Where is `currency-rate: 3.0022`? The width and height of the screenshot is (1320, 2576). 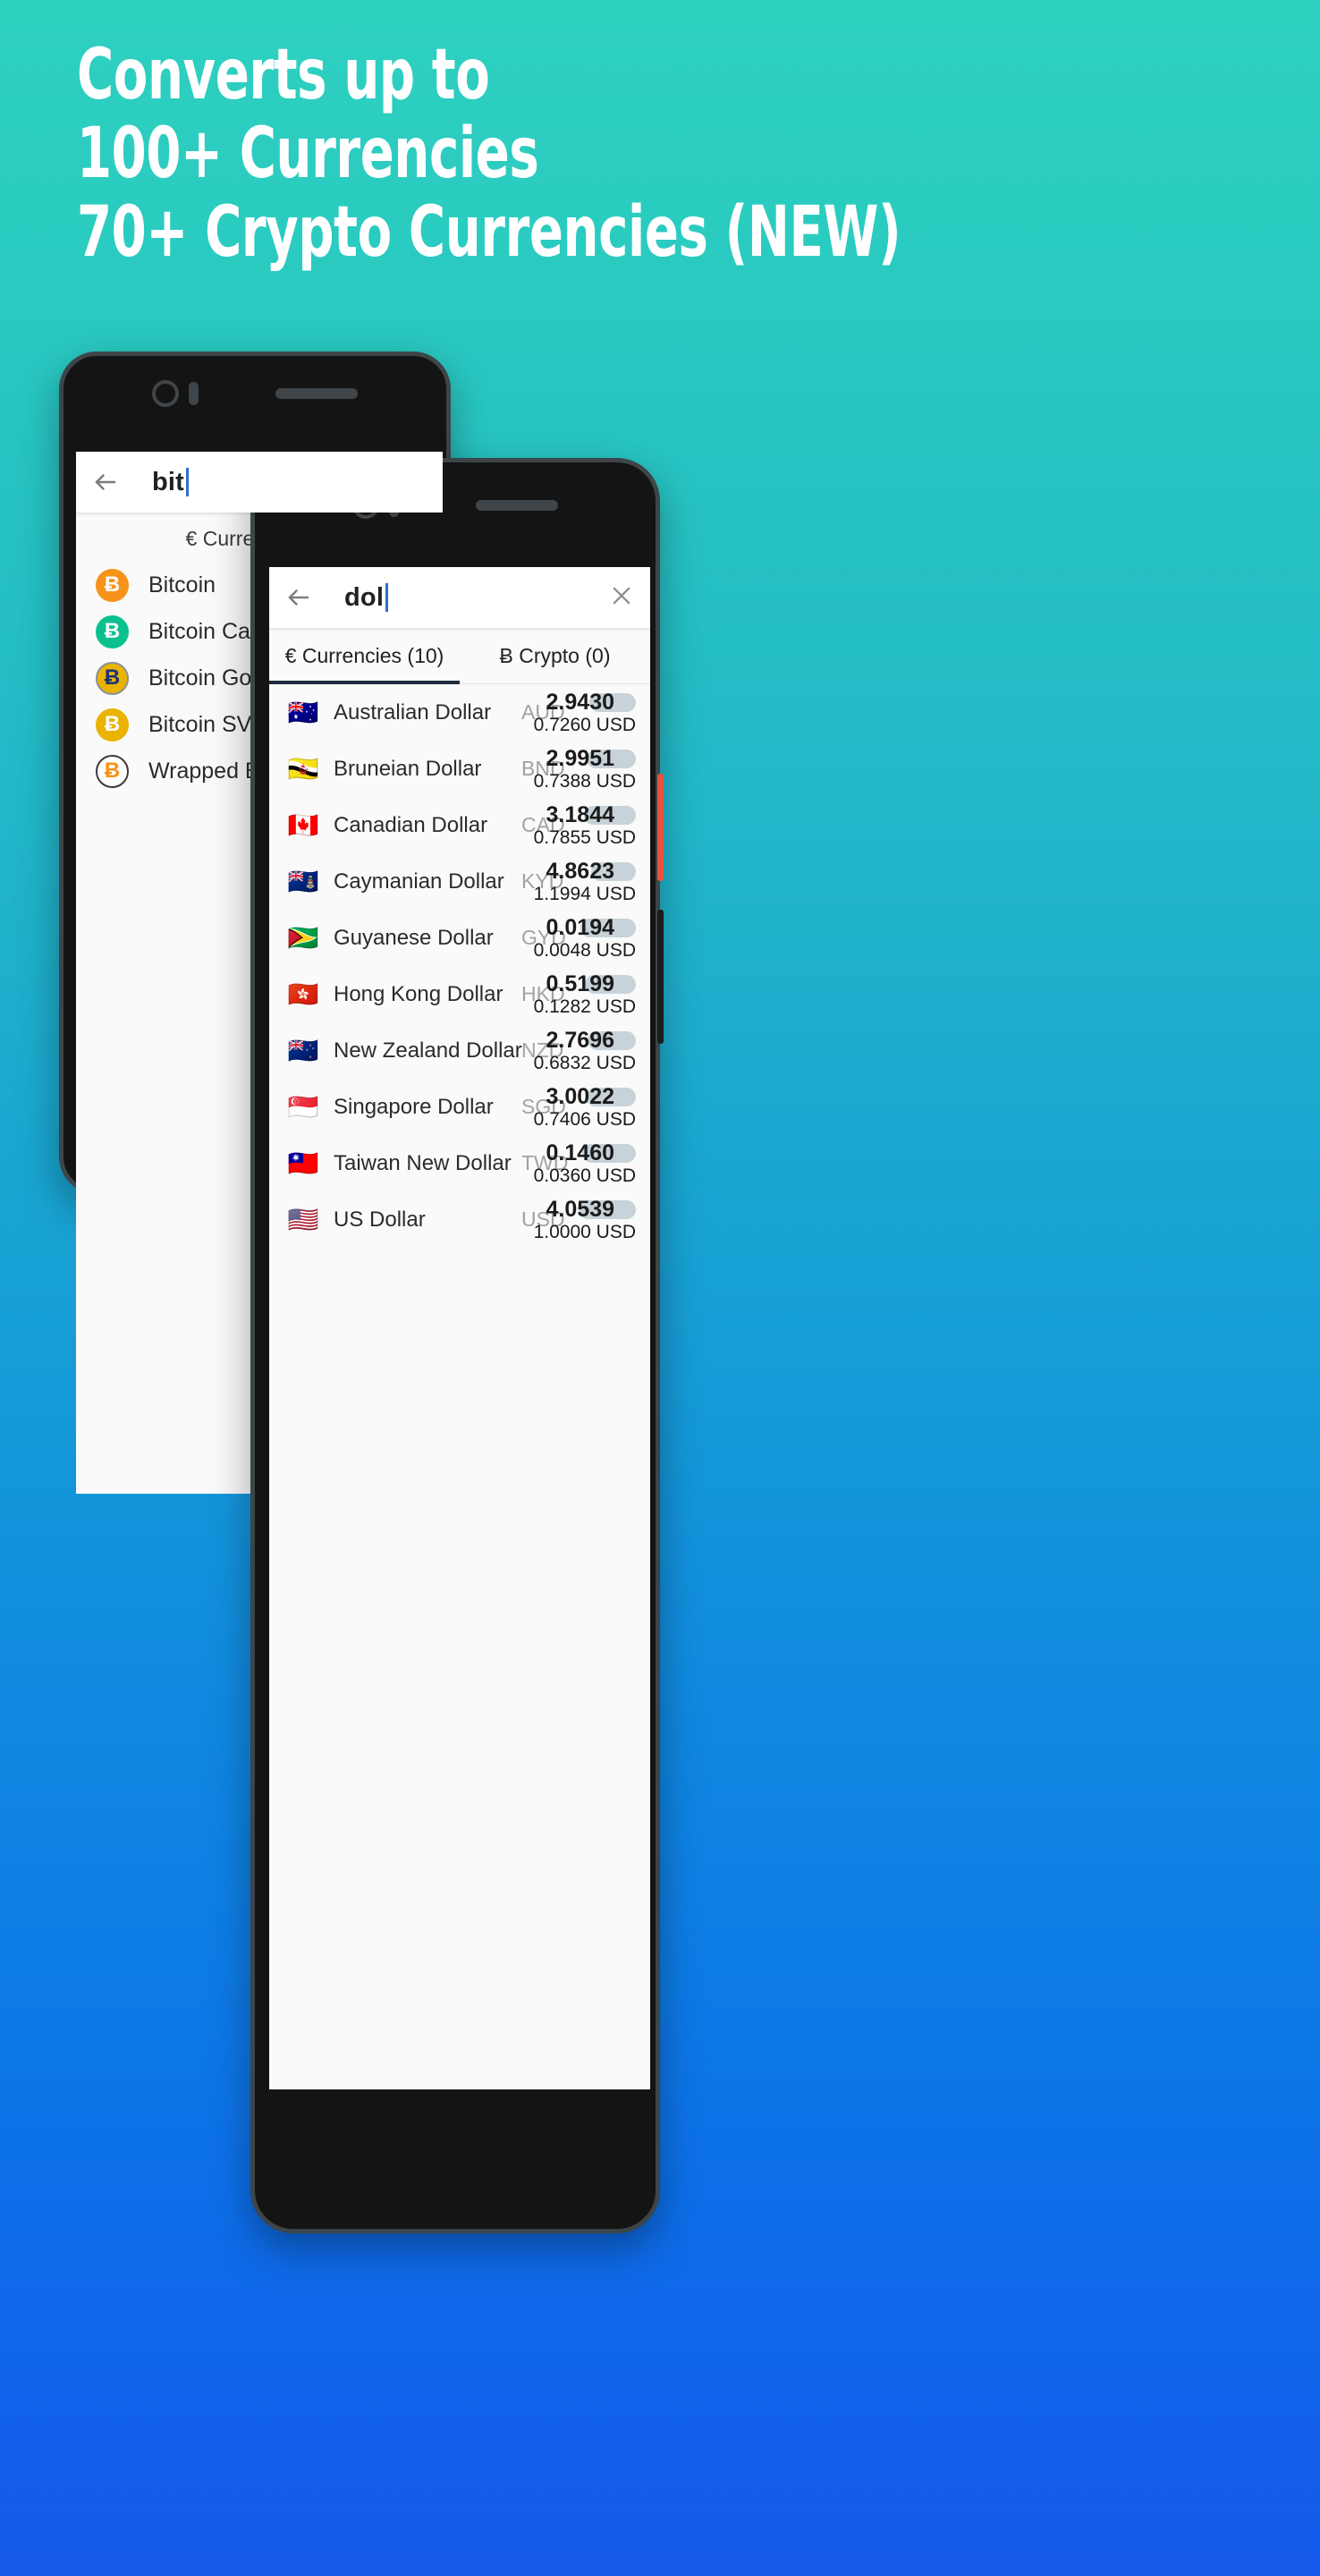 currency-rate: 3.0022 is located at coordinates (580, 1096).